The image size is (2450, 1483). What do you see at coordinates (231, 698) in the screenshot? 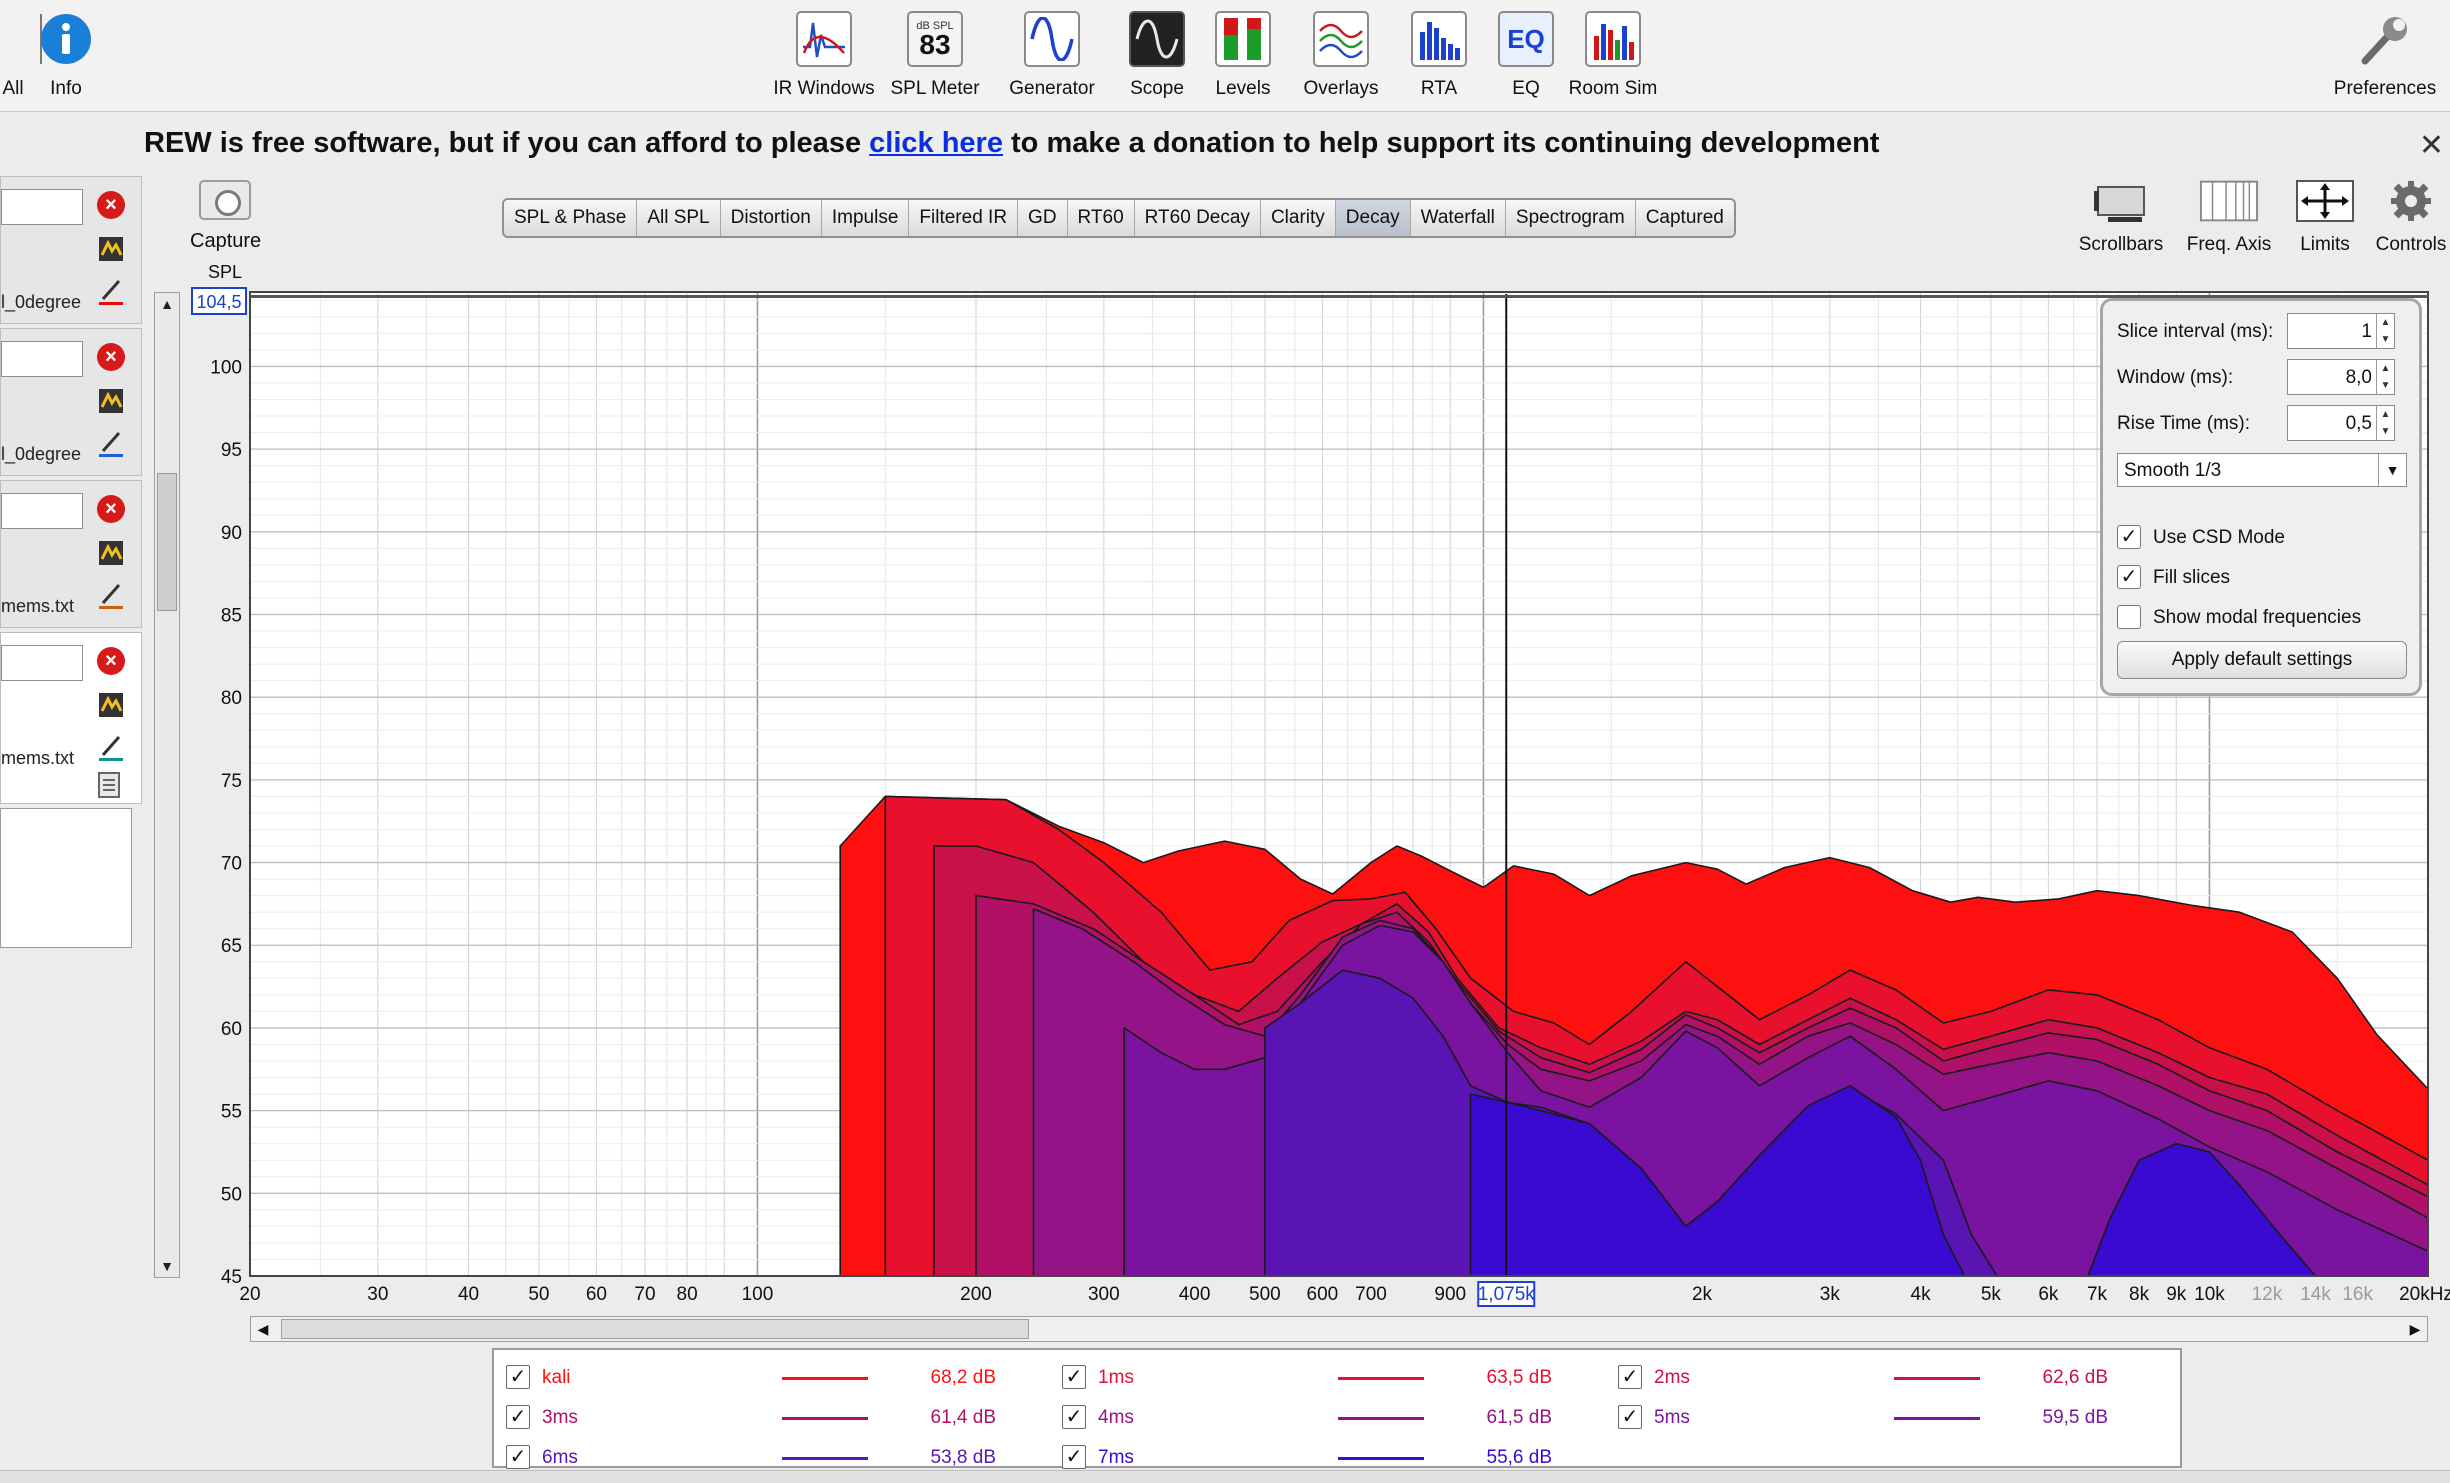
I see `y-tick-label: 80` at bounding box center [231, 698].